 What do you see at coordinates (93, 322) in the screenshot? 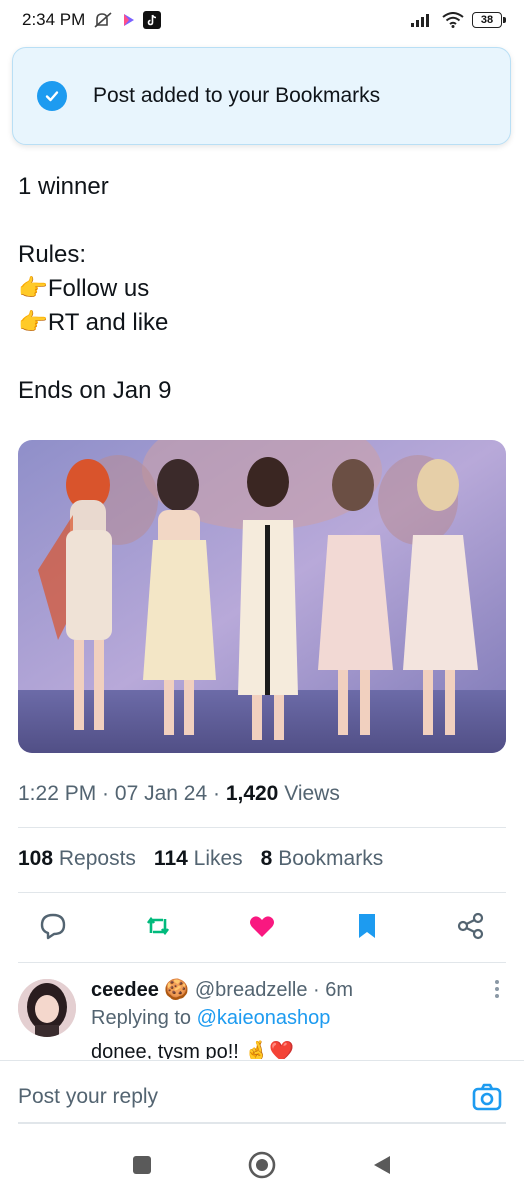
I see `post-rule-2: 👉RT and like` at bounding box center [93, 322].